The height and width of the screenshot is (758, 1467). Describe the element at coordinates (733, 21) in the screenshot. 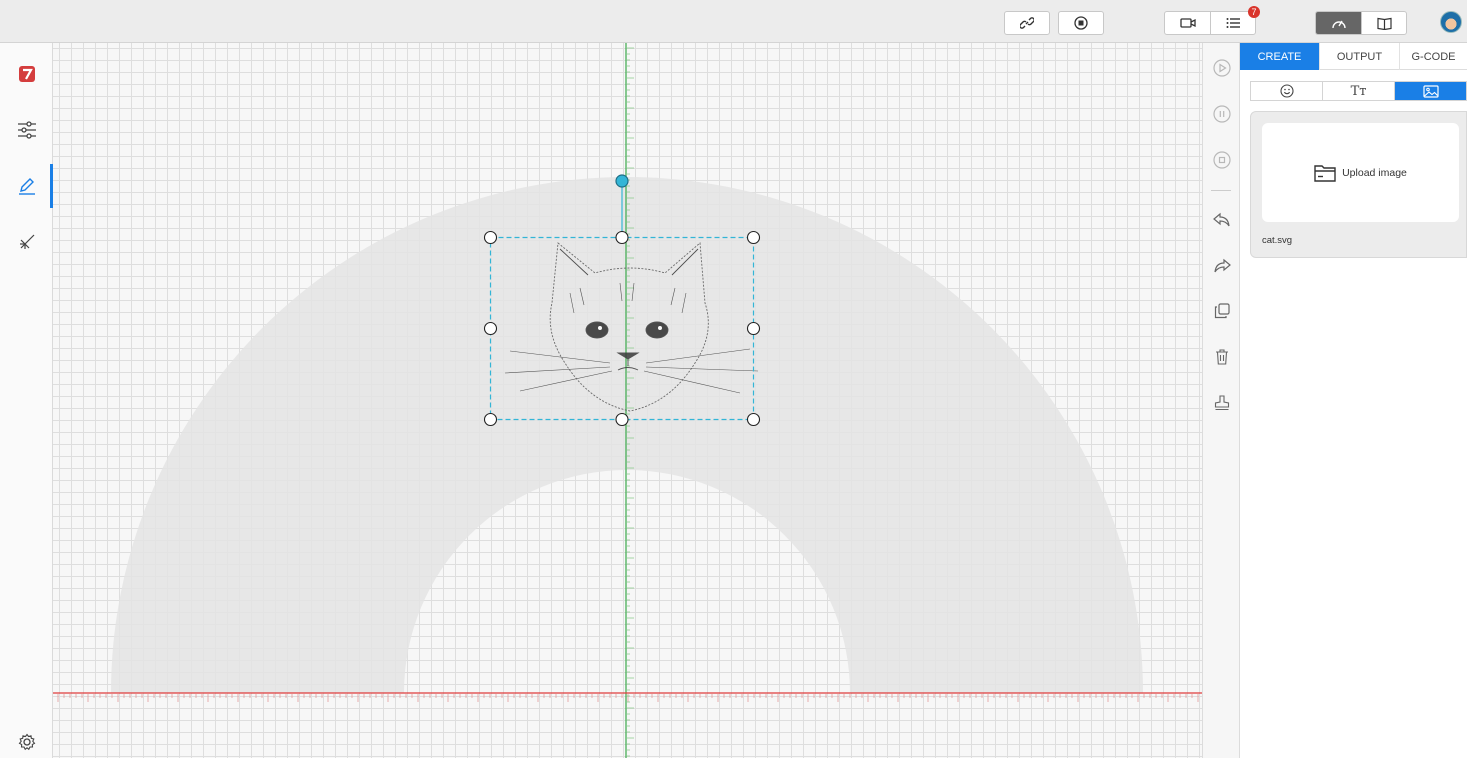

I see `top-bar: 7` at that location.